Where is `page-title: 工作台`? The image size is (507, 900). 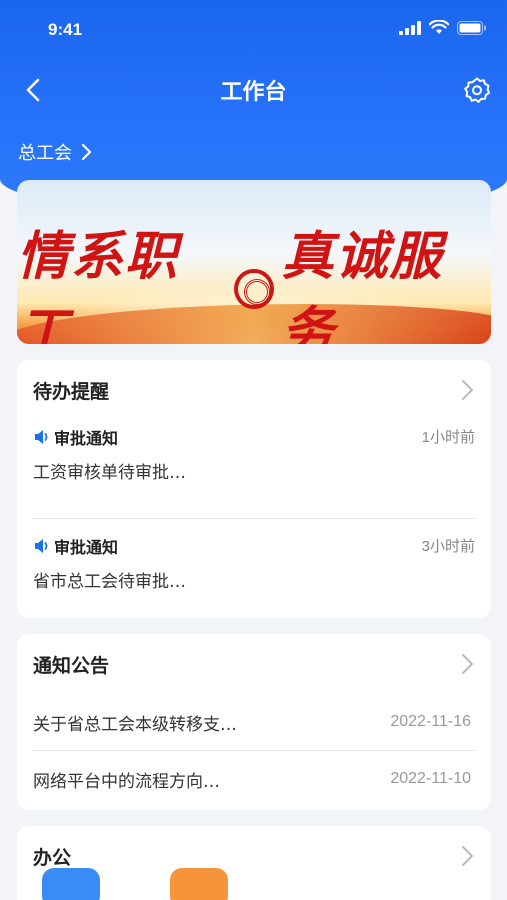 page-title: 工作台 is located at coordinates (253, 92).